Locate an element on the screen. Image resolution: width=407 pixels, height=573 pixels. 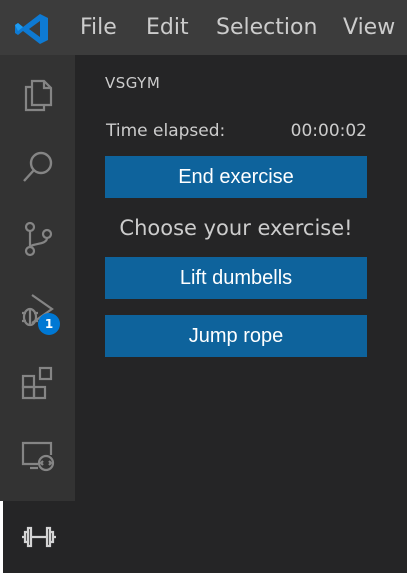
activity-remote-explorer is located at coordinates (37, 455).